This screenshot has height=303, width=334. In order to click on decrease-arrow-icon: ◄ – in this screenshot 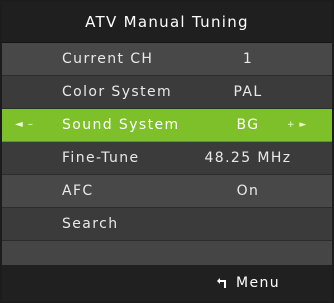, I will do `click(24, 125)`.